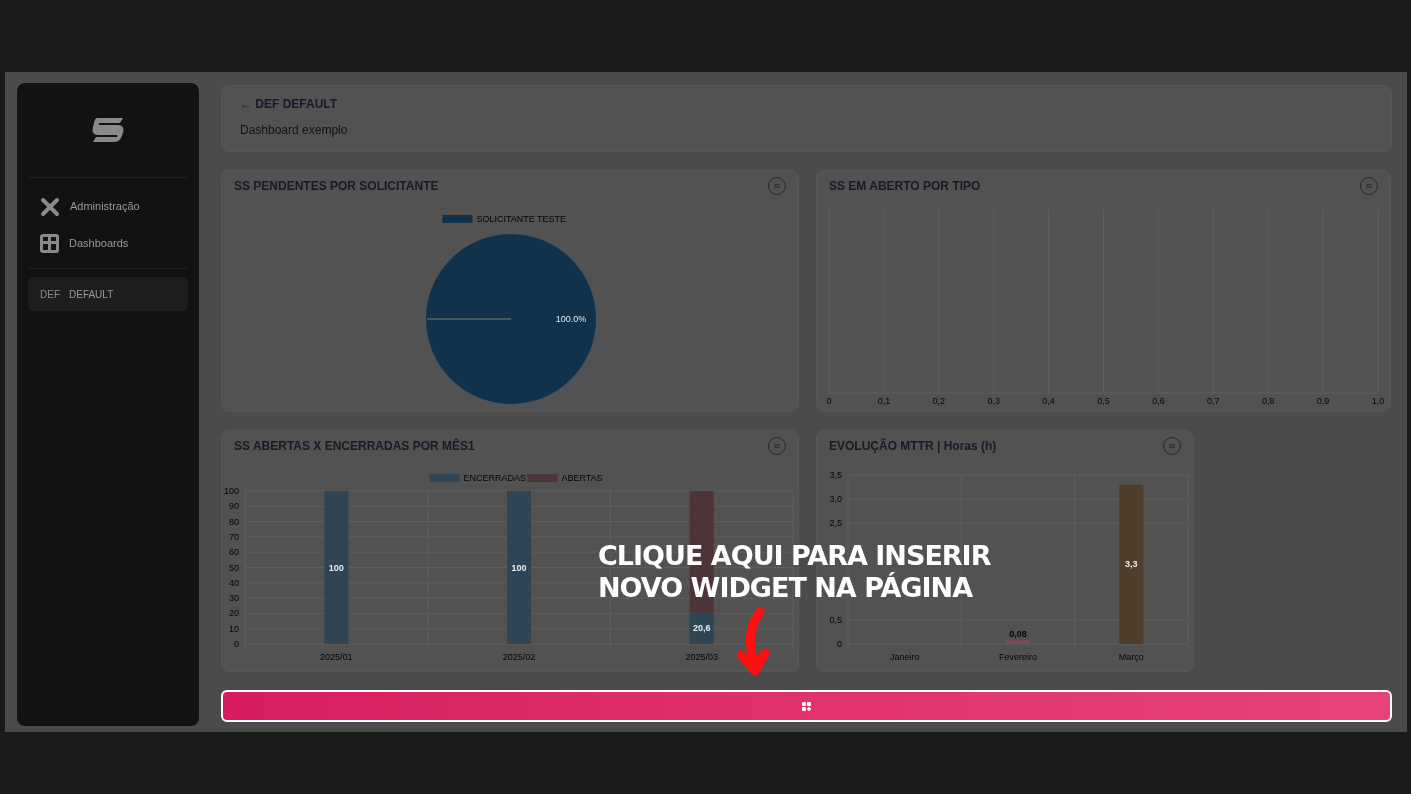 The height and width of the screenshot is (794, 1411). Describe the element at coordinates (835, 475) in the screenshot. I see `axis-label: 3,5` at that location.